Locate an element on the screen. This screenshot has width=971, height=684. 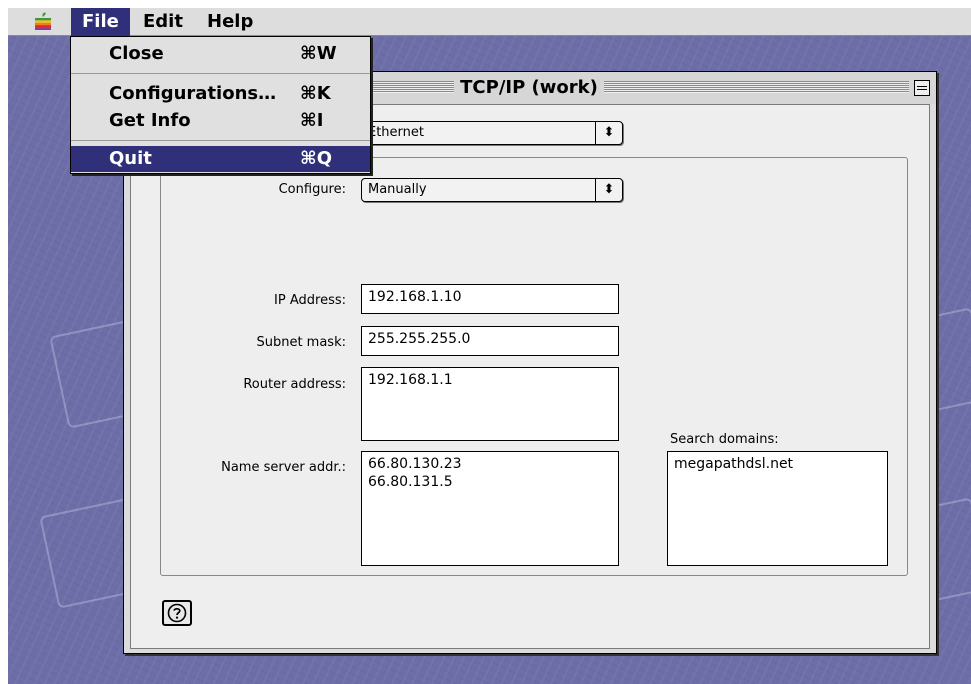
apple-menu is located at coordinates (43, 22).